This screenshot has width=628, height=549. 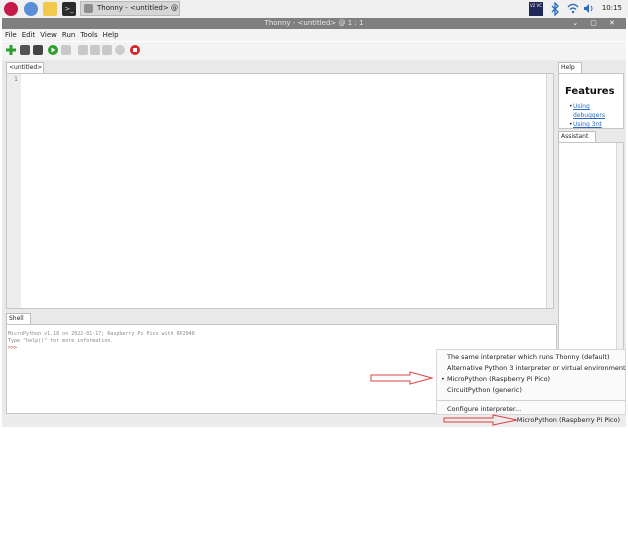 I want to click on statusbar: MicroPython (Raspberry Pi Pico), so click(x=314, y=420).